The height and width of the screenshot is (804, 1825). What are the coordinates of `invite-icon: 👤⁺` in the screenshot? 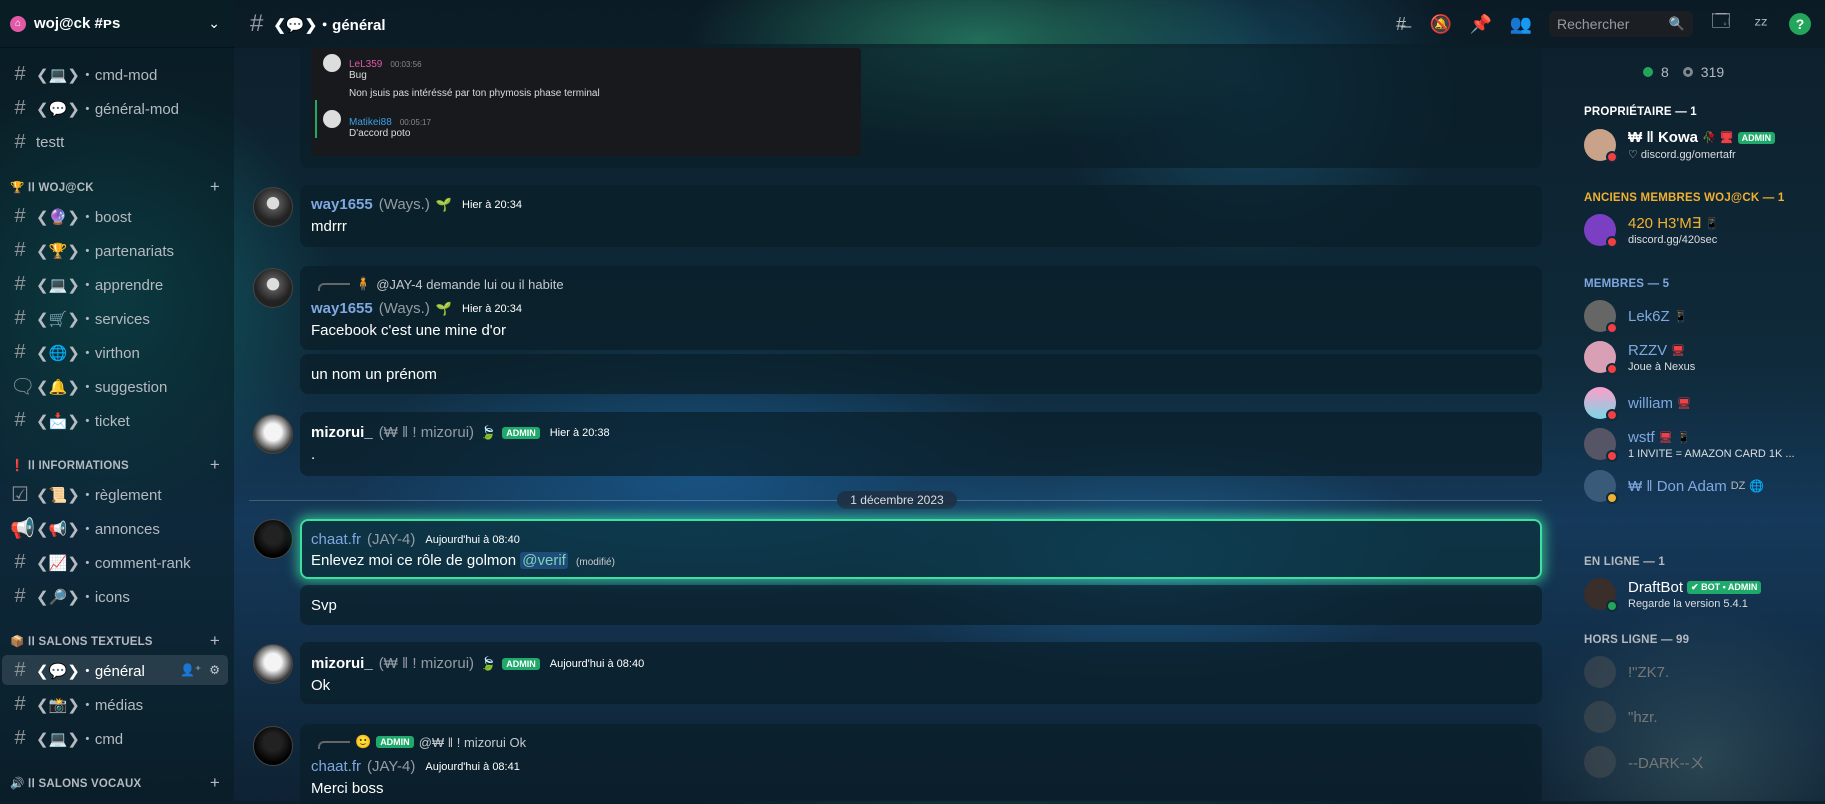 It's located at (190, 670).